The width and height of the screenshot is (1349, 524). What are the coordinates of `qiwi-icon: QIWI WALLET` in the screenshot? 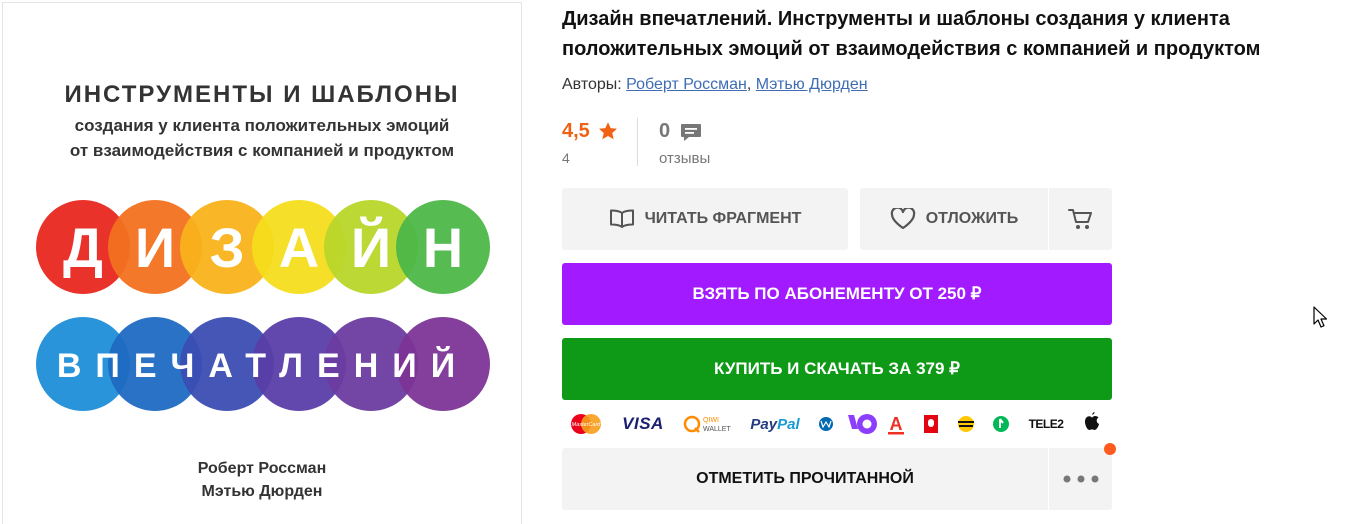 It's located at (707, 424).